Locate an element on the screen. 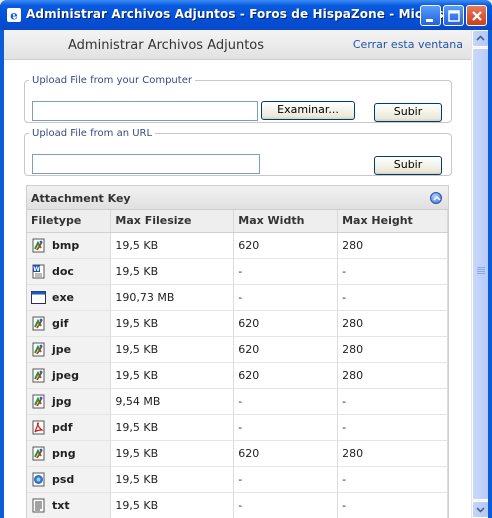  table-row: bmp 19,5 KB 620 280 is located at coordinates (237, 245).